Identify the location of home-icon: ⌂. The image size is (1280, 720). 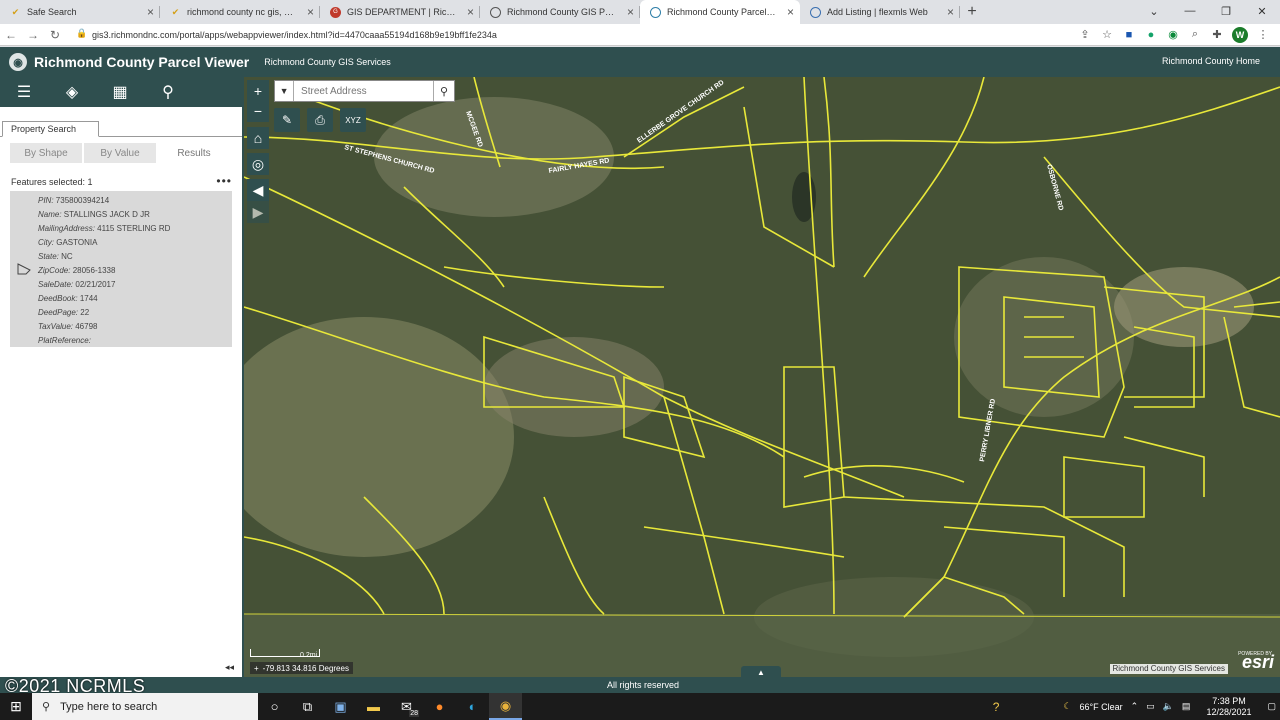
(258, 138).